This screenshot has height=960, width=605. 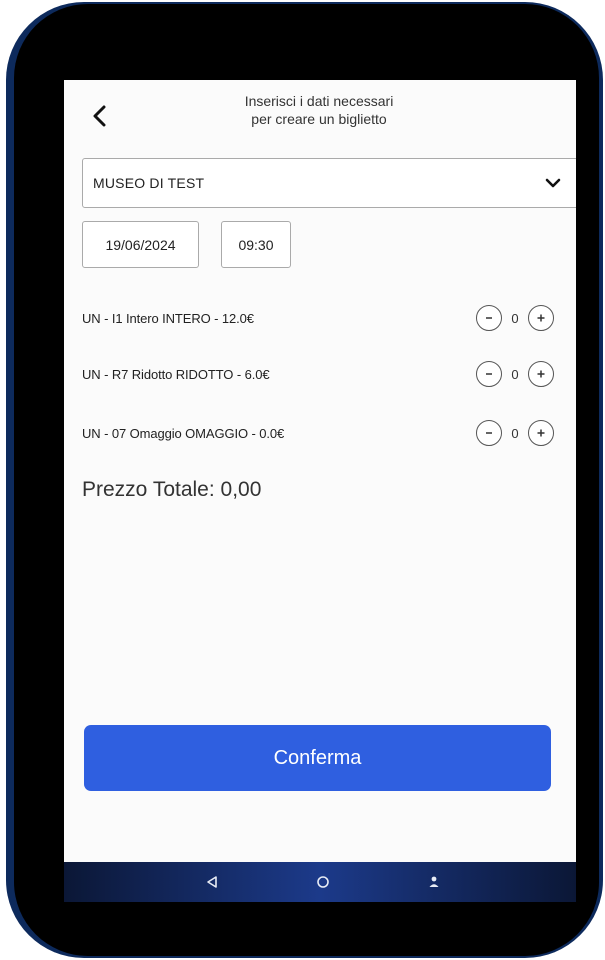 I want to click on confirm-button: Conferma, so click(x=317, y=758).